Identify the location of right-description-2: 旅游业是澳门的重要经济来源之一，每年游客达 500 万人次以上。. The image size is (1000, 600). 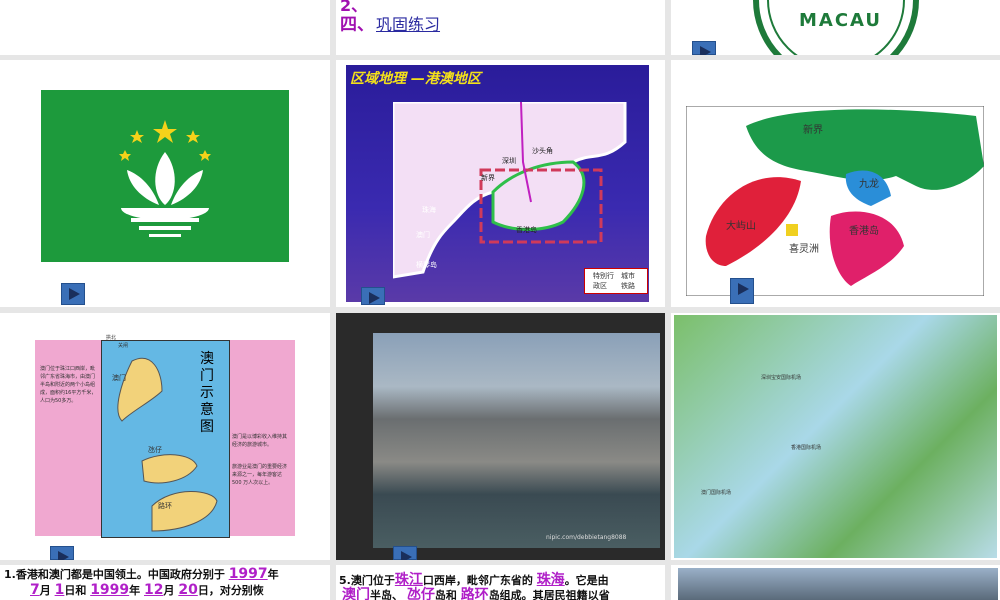
(260, 475).